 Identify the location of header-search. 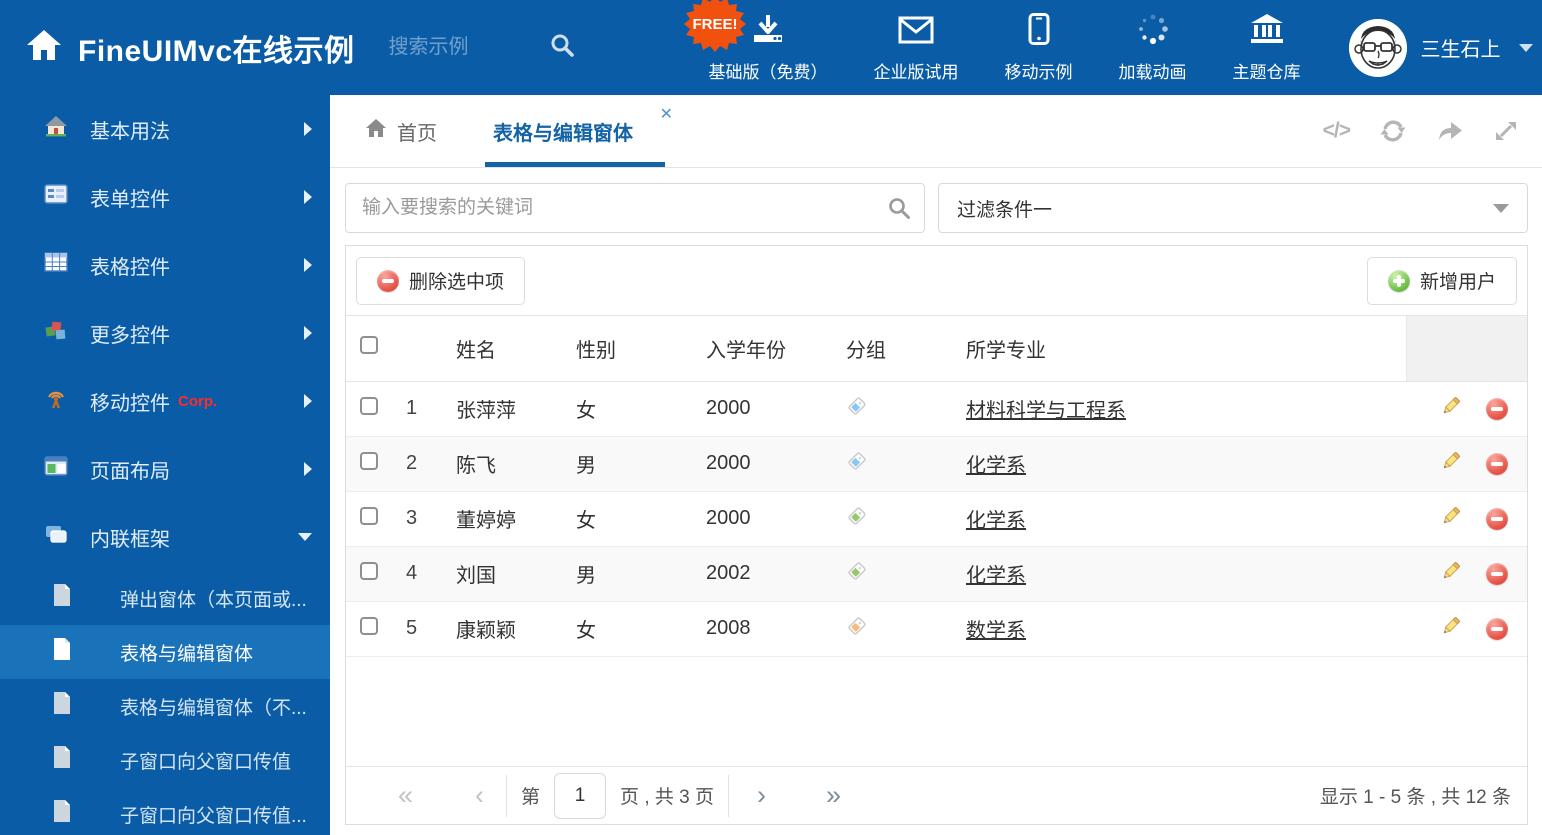
(488, 47).